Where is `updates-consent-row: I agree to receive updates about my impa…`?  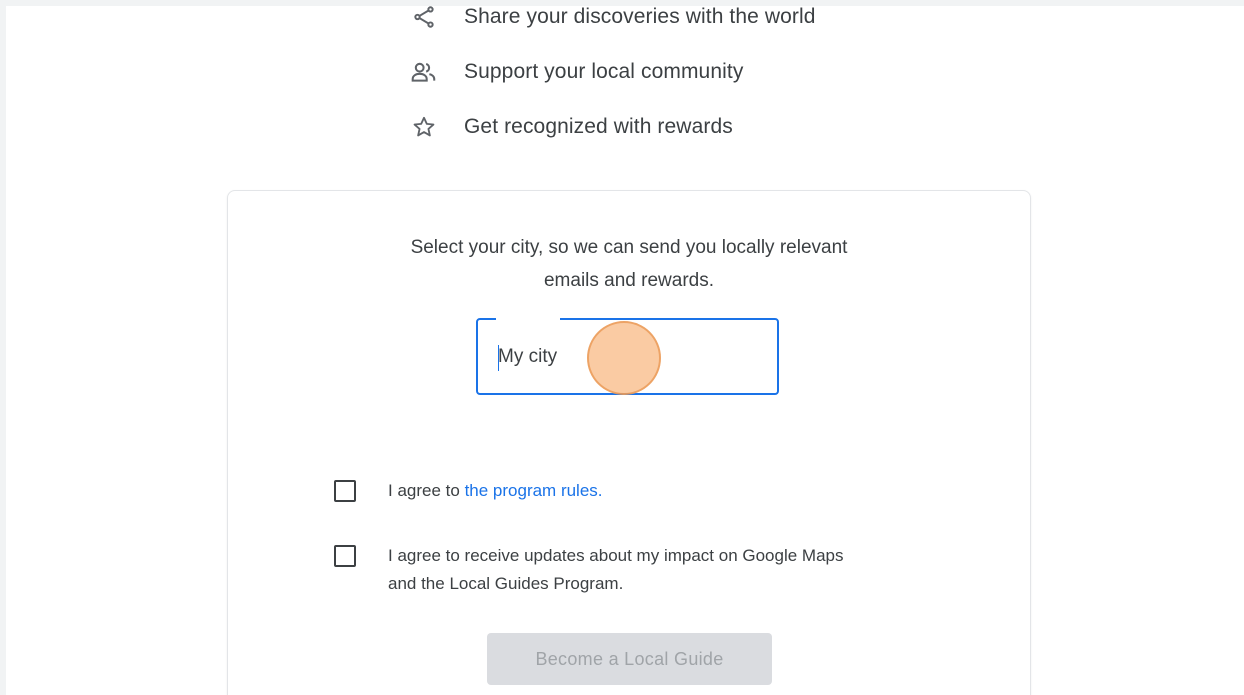 updates-consent-row: I agree to receive updates about my impa… is located at coordinates (588, 570).